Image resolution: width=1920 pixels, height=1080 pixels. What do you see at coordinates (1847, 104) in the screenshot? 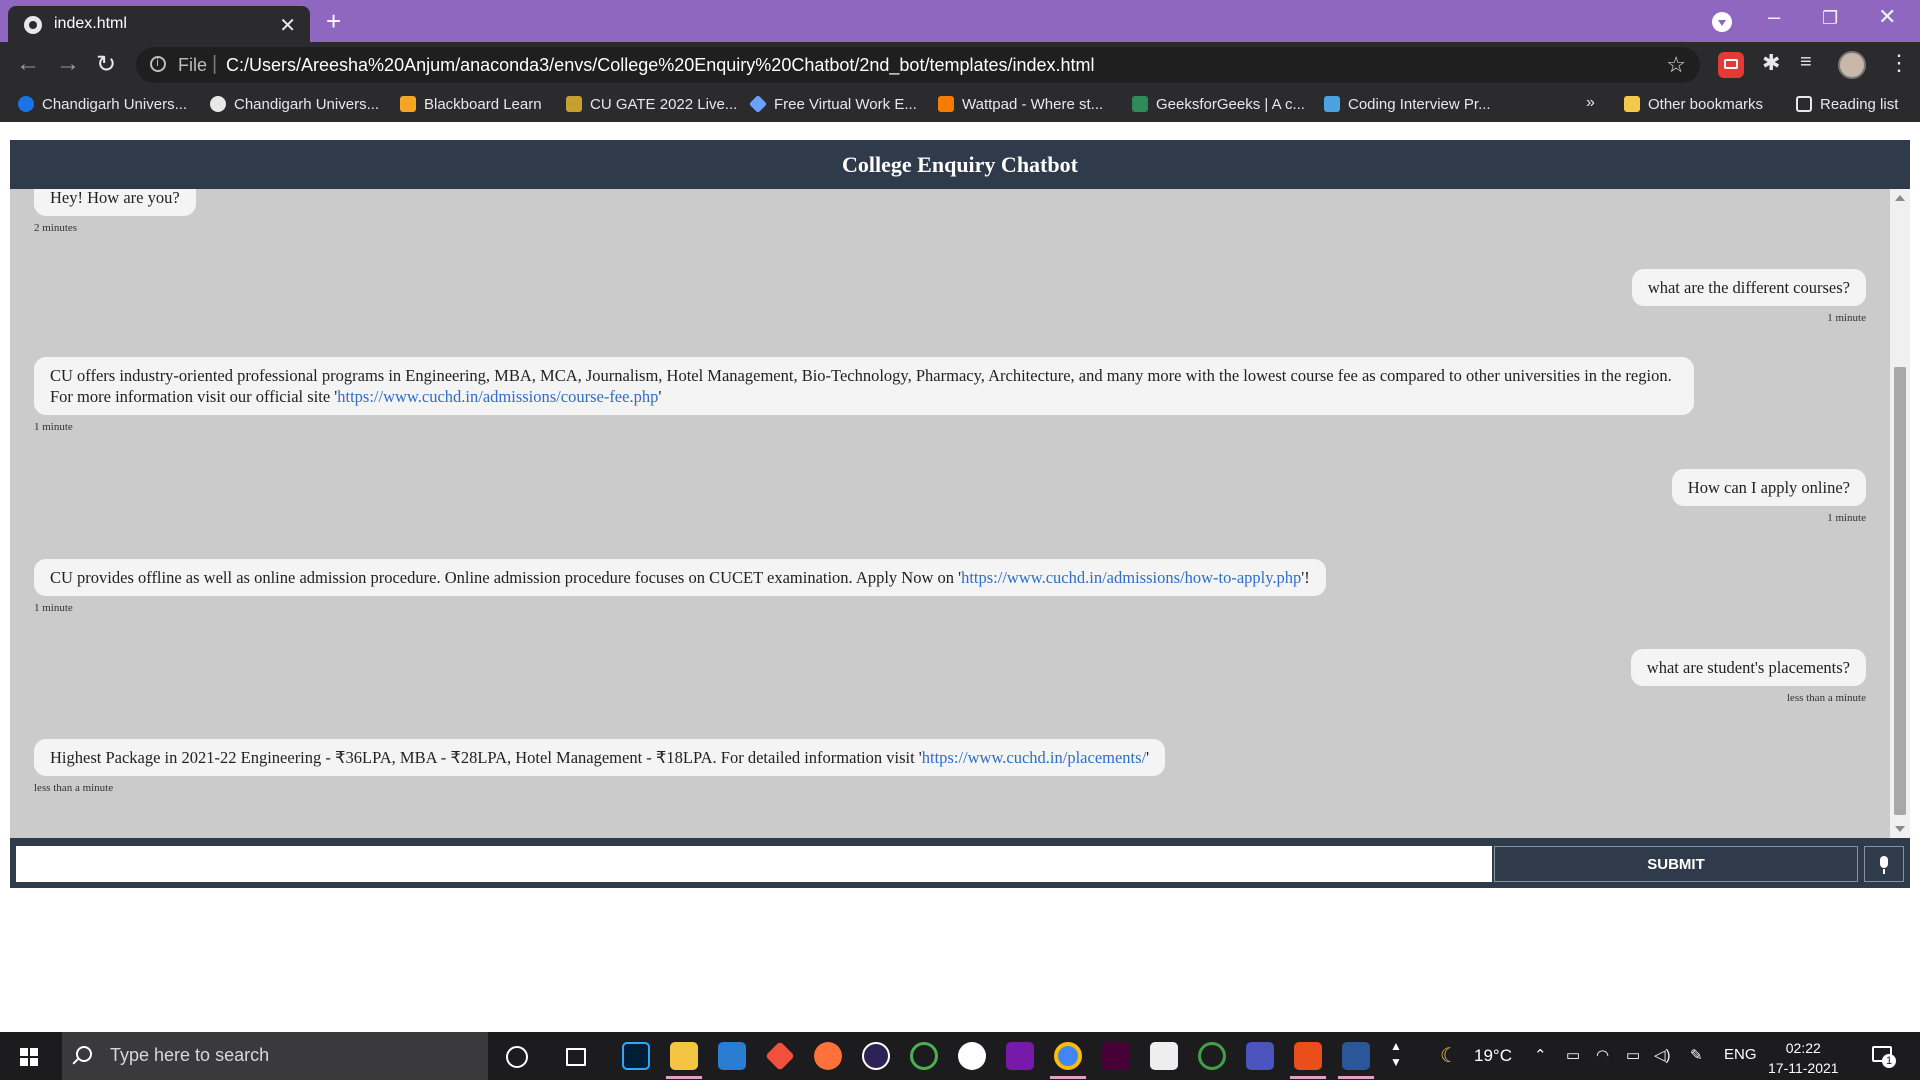
I see `reading-list: Reading list` at bounding box center [1847, 104].